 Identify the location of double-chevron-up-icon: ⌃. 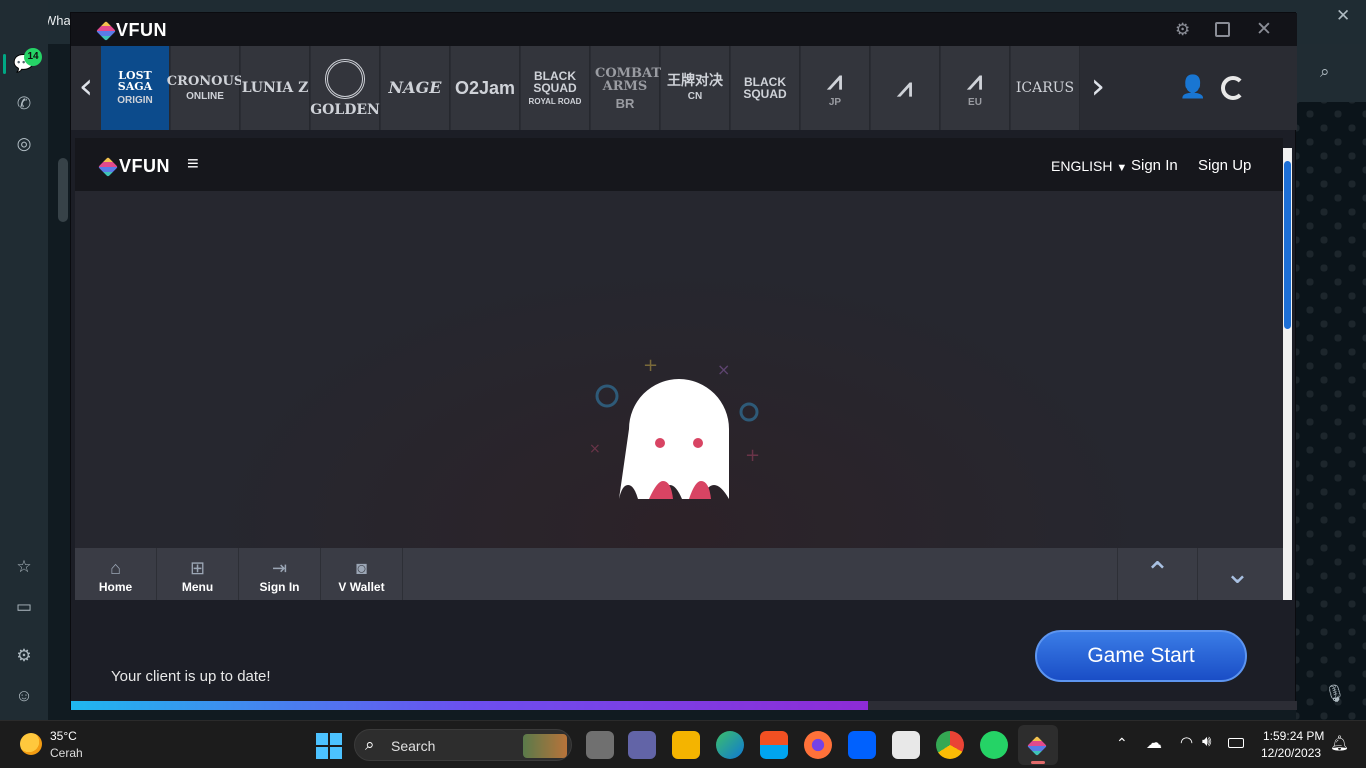
(1157, 573).